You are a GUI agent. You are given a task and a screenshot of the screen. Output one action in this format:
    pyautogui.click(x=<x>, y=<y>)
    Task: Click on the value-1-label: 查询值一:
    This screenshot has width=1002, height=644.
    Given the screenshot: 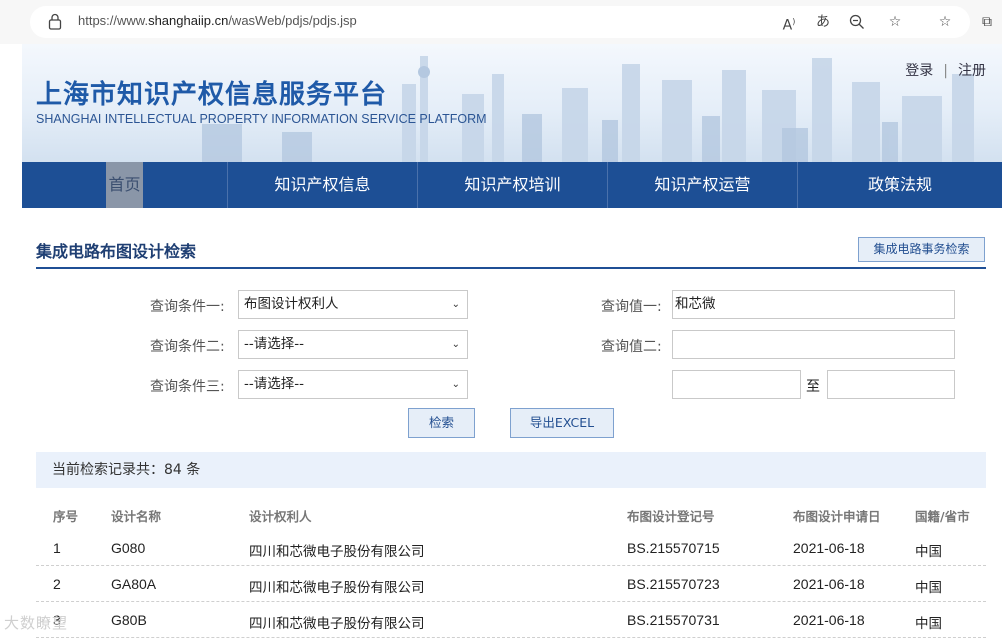 What is the action you would take?
    pyautogui.click(x=631, y=307)
    